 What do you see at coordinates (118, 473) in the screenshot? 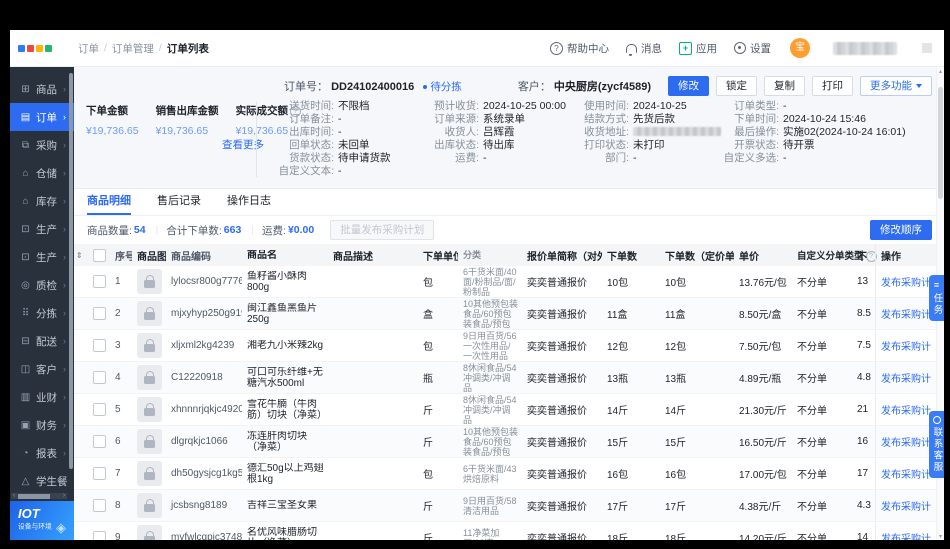
I see `row-index: 7` at bounding box center [118, 473].